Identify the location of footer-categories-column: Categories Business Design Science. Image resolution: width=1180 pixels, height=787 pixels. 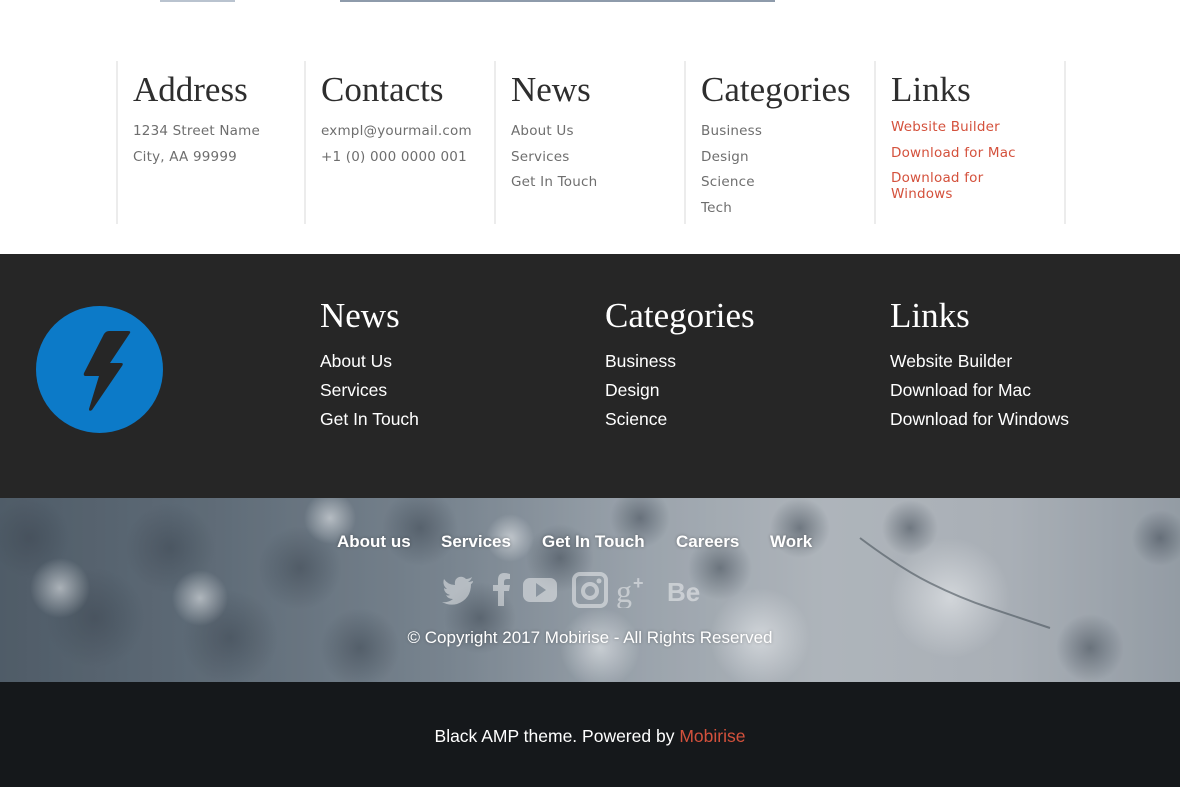
(680, 366).